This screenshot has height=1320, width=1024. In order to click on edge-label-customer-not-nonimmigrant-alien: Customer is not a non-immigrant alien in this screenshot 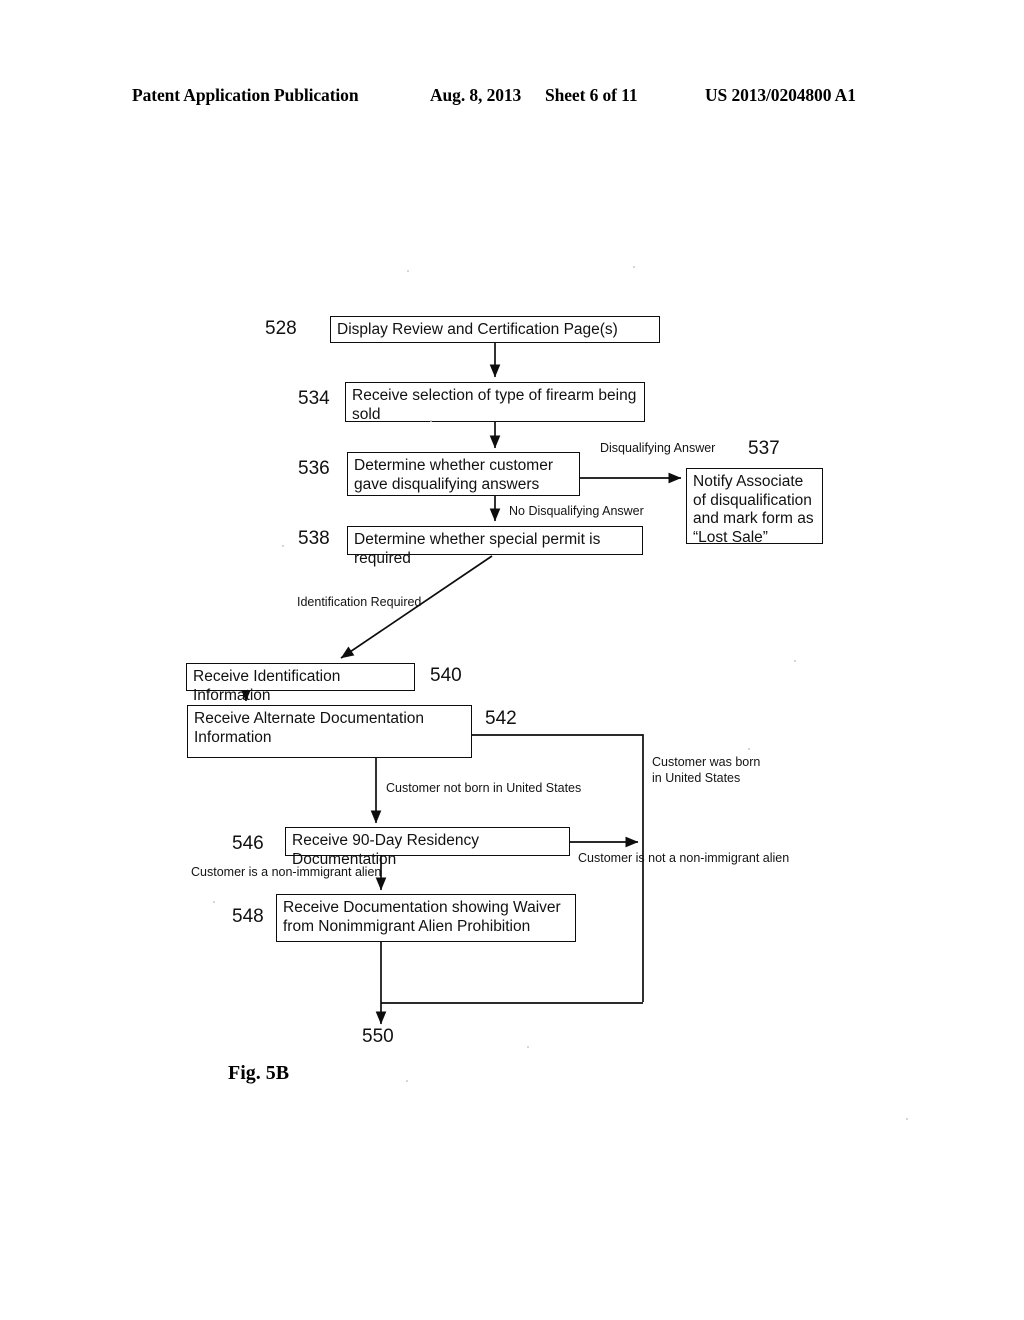, I will do `click(684, 858)`.